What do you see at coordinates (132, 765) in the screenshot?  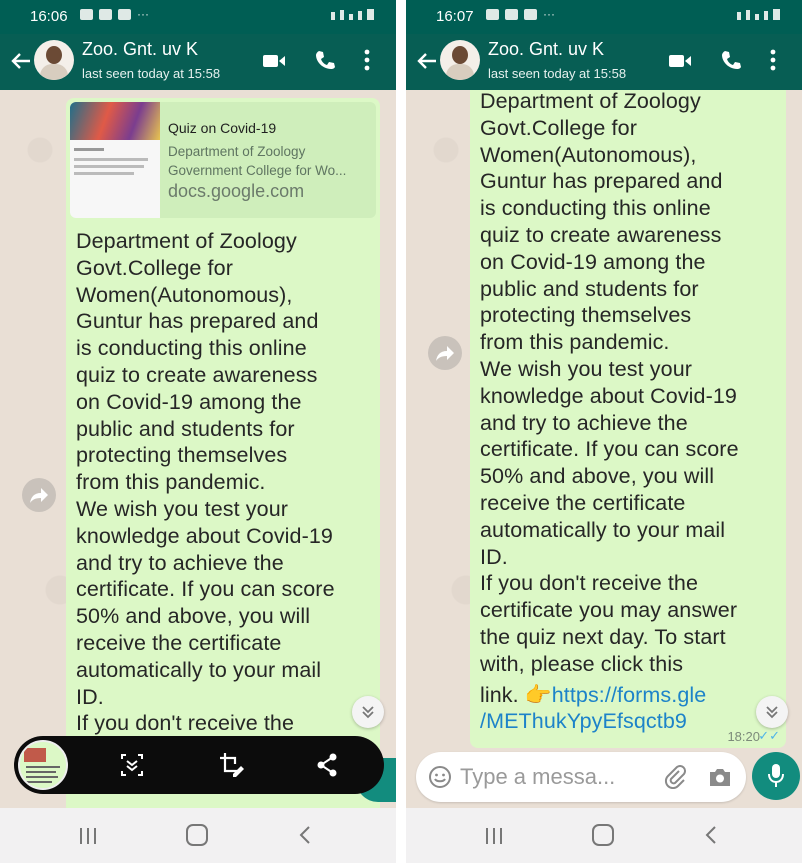 I see `scroll-capture-icon` at bounding box center [132, 765].